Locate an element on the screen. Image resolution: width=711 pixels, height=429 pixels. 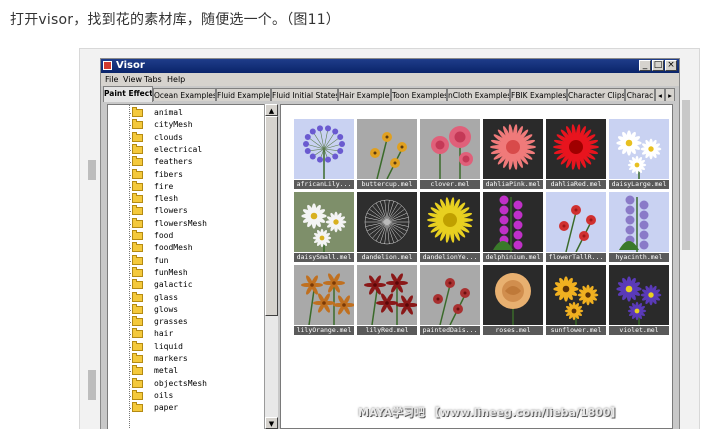
thumbnail-label: dandelion.mel is located at coordinates (387, 257).